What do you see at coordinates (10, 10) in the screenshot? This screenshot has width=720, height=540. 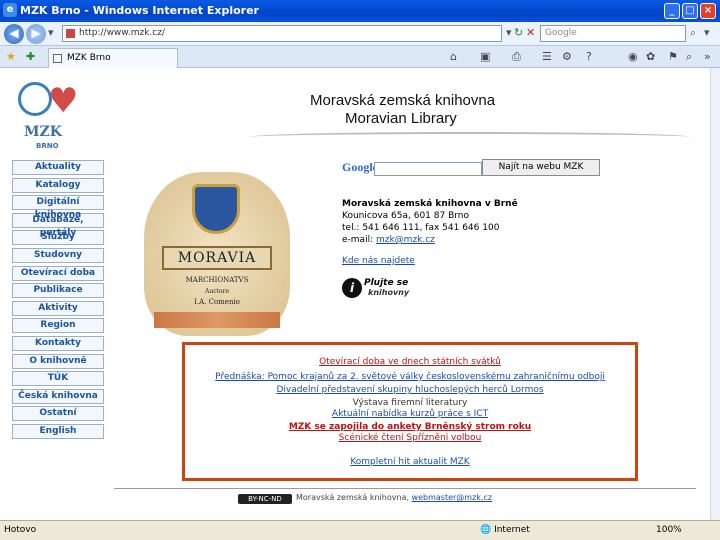 I see `ie-app-icon: e` at bounding box center [10, 10].